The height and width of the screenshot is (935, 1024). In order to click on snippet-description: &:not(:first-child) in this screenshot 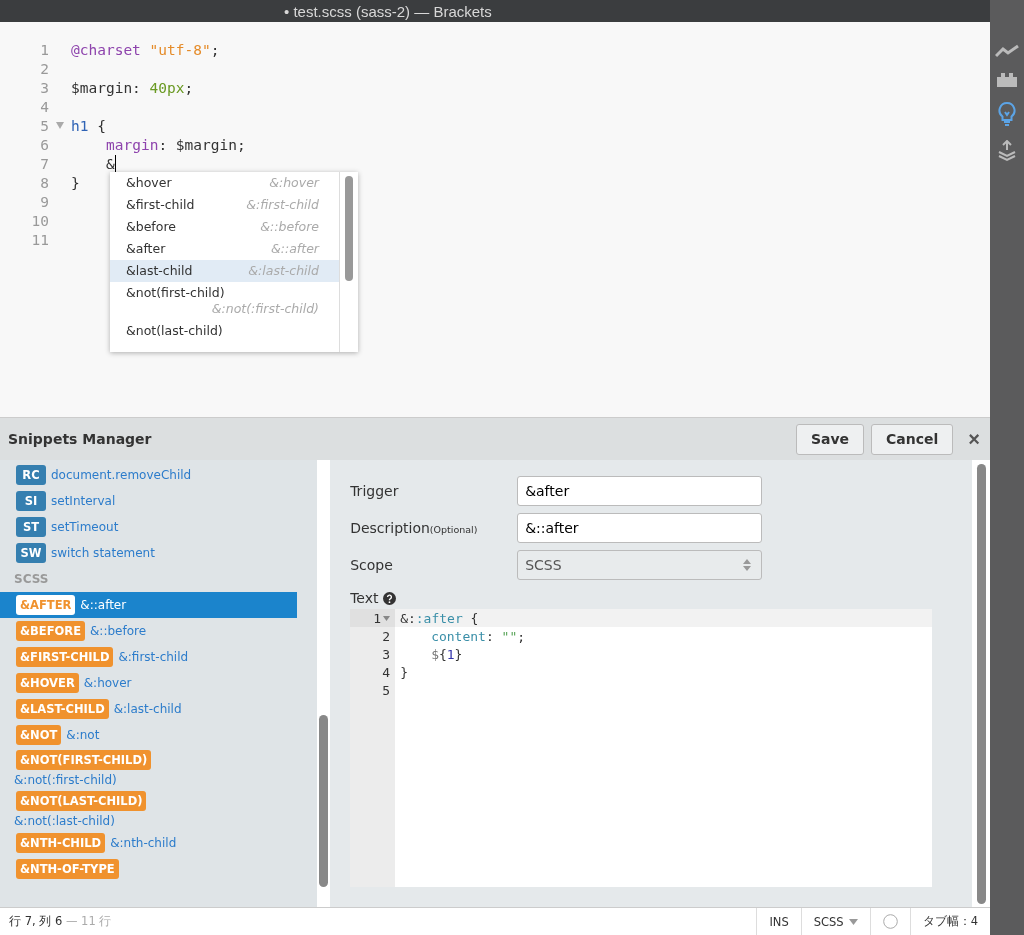, I will do `click(65, 780)`.